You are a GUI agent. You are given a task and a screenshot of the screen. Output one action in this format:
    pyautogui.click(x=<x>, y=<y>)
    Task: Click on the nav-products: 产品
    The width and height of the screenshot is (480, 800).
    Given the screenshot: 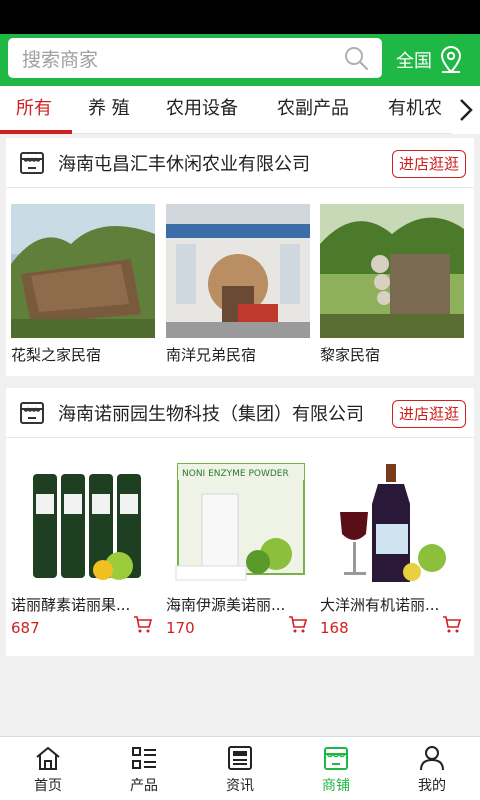 What is the action you would take?
    pyautogui.click(x=144, y=768)
    